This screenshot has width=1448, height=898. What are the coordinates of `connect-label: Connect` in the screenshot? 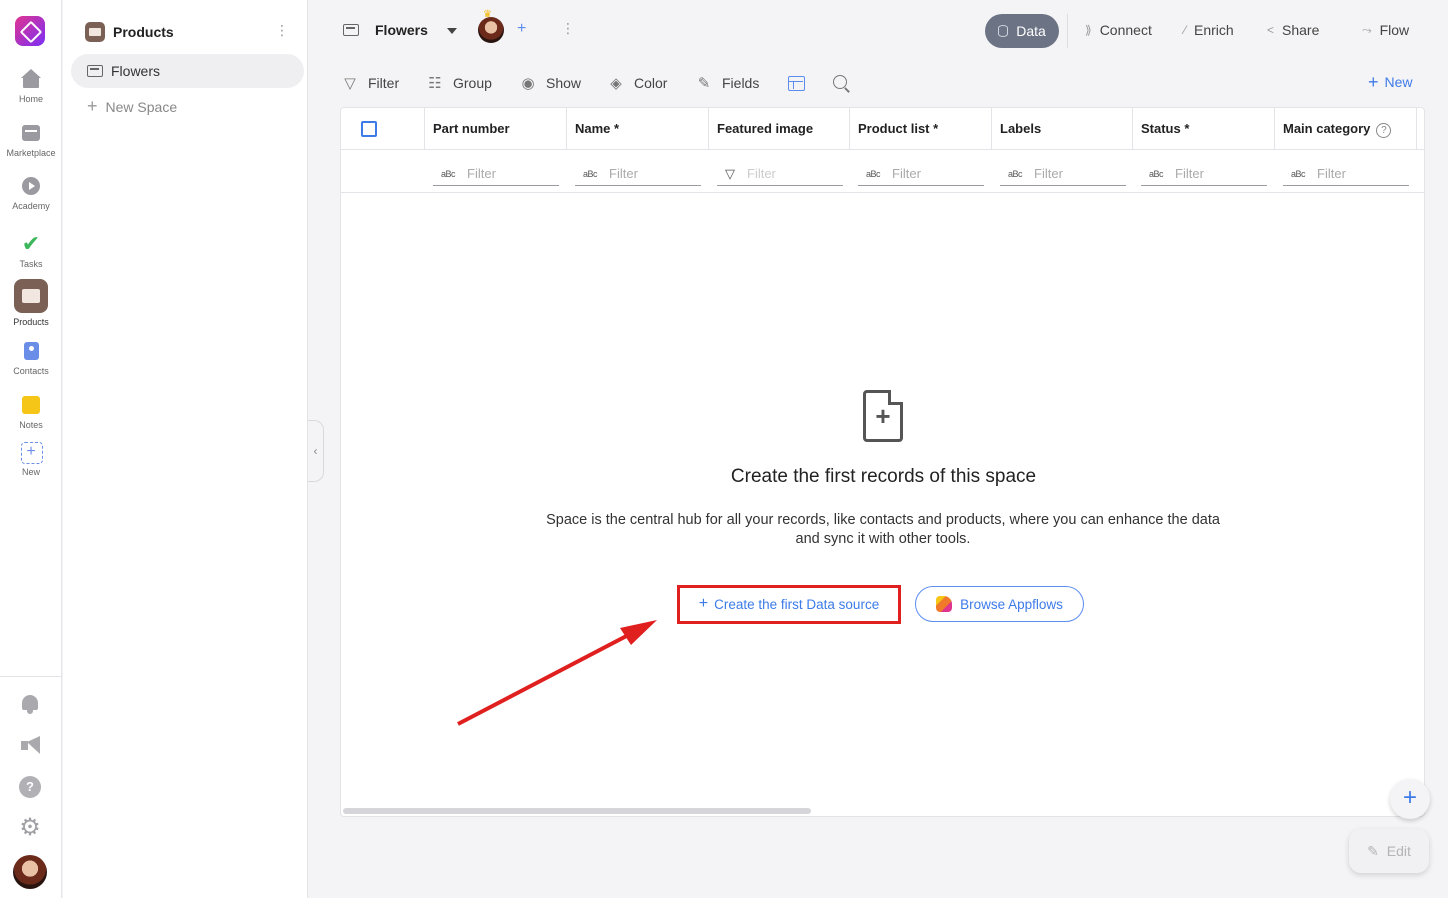 It's located at (1125, 30).